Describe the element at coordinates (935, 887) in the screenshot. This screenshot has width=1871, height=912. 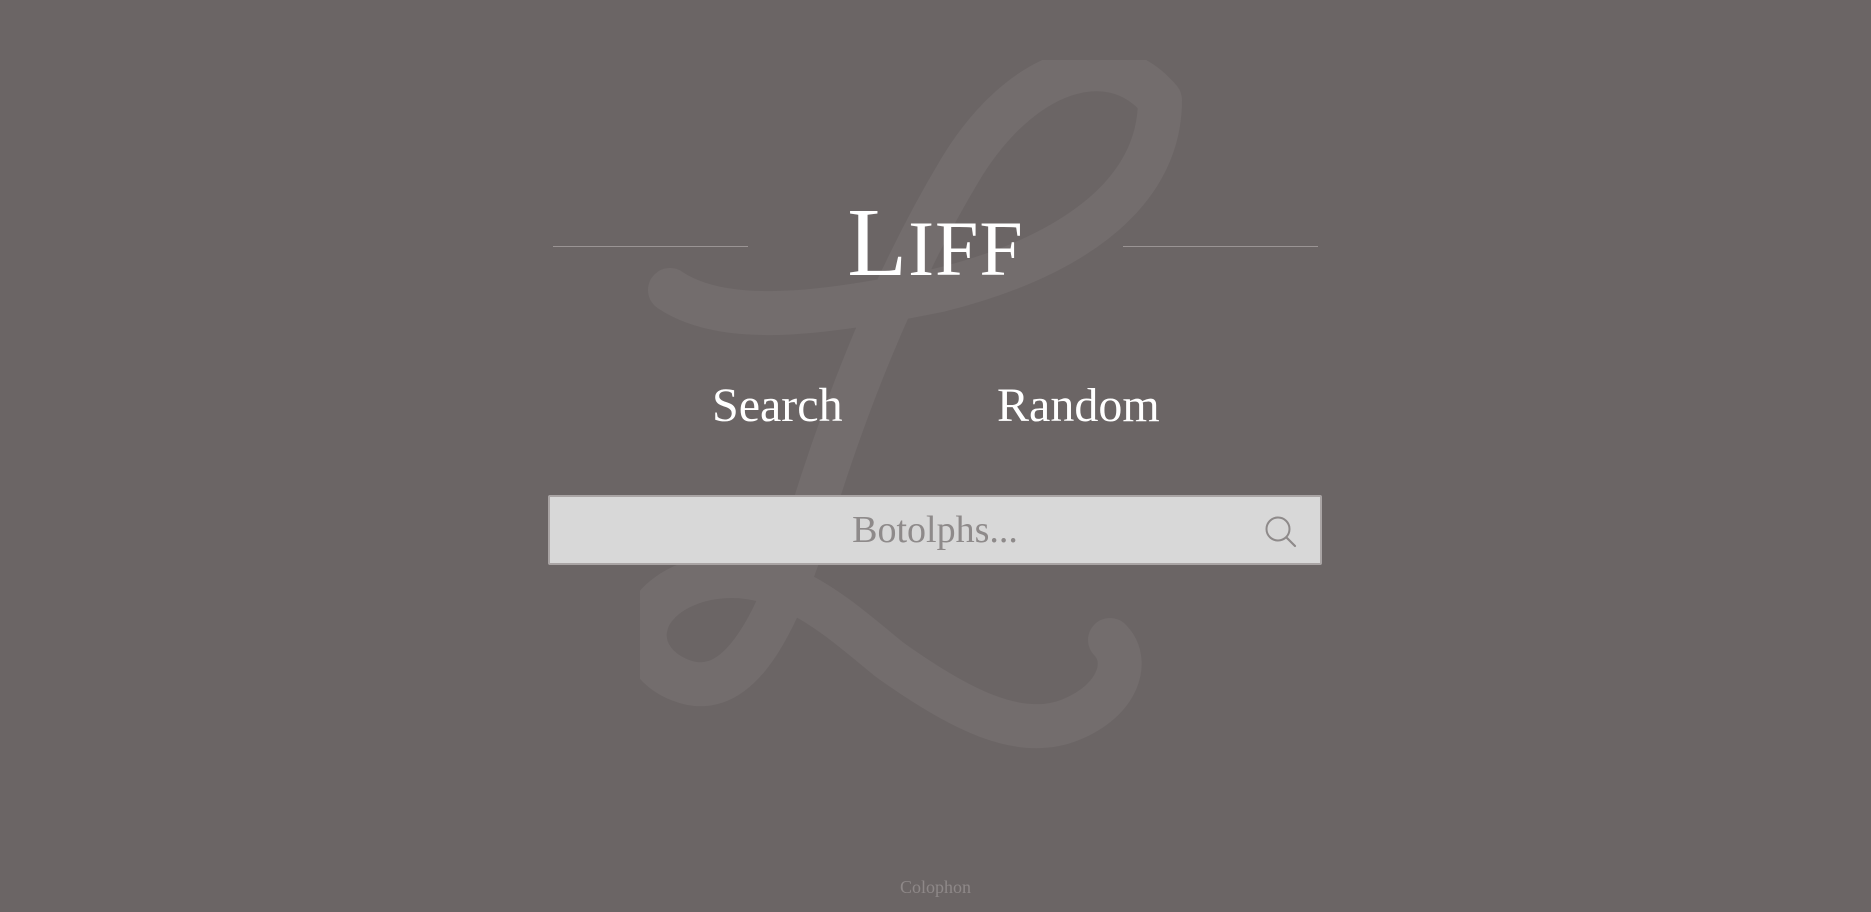
I see `colophon-link: Colophon` at that location.